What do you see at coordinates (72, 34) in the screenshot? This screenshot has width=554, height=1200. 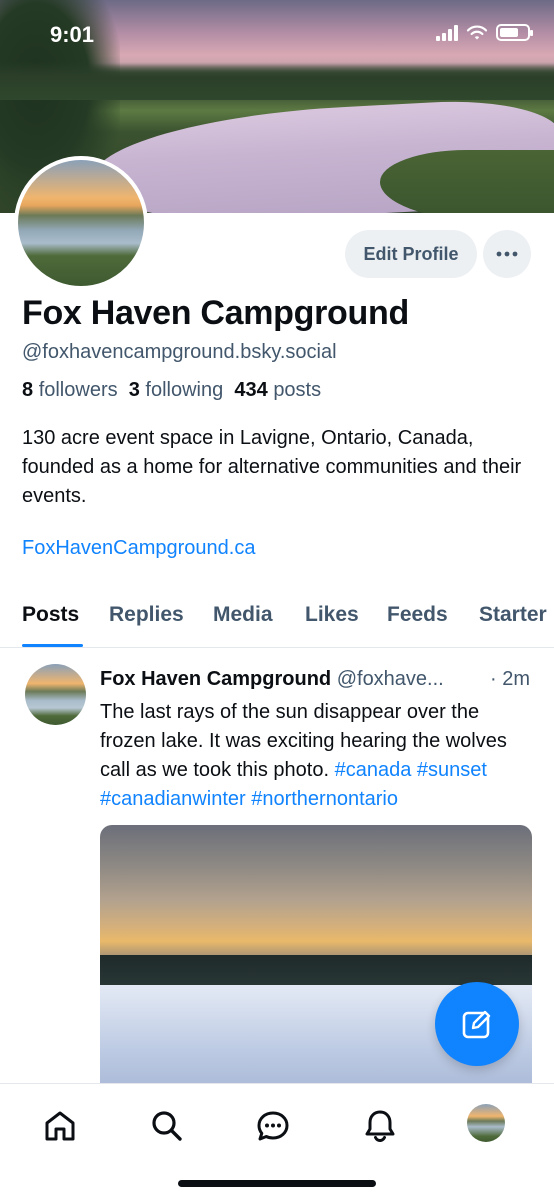 I see `status-time: 9:01` at bounding box center [72, 34].